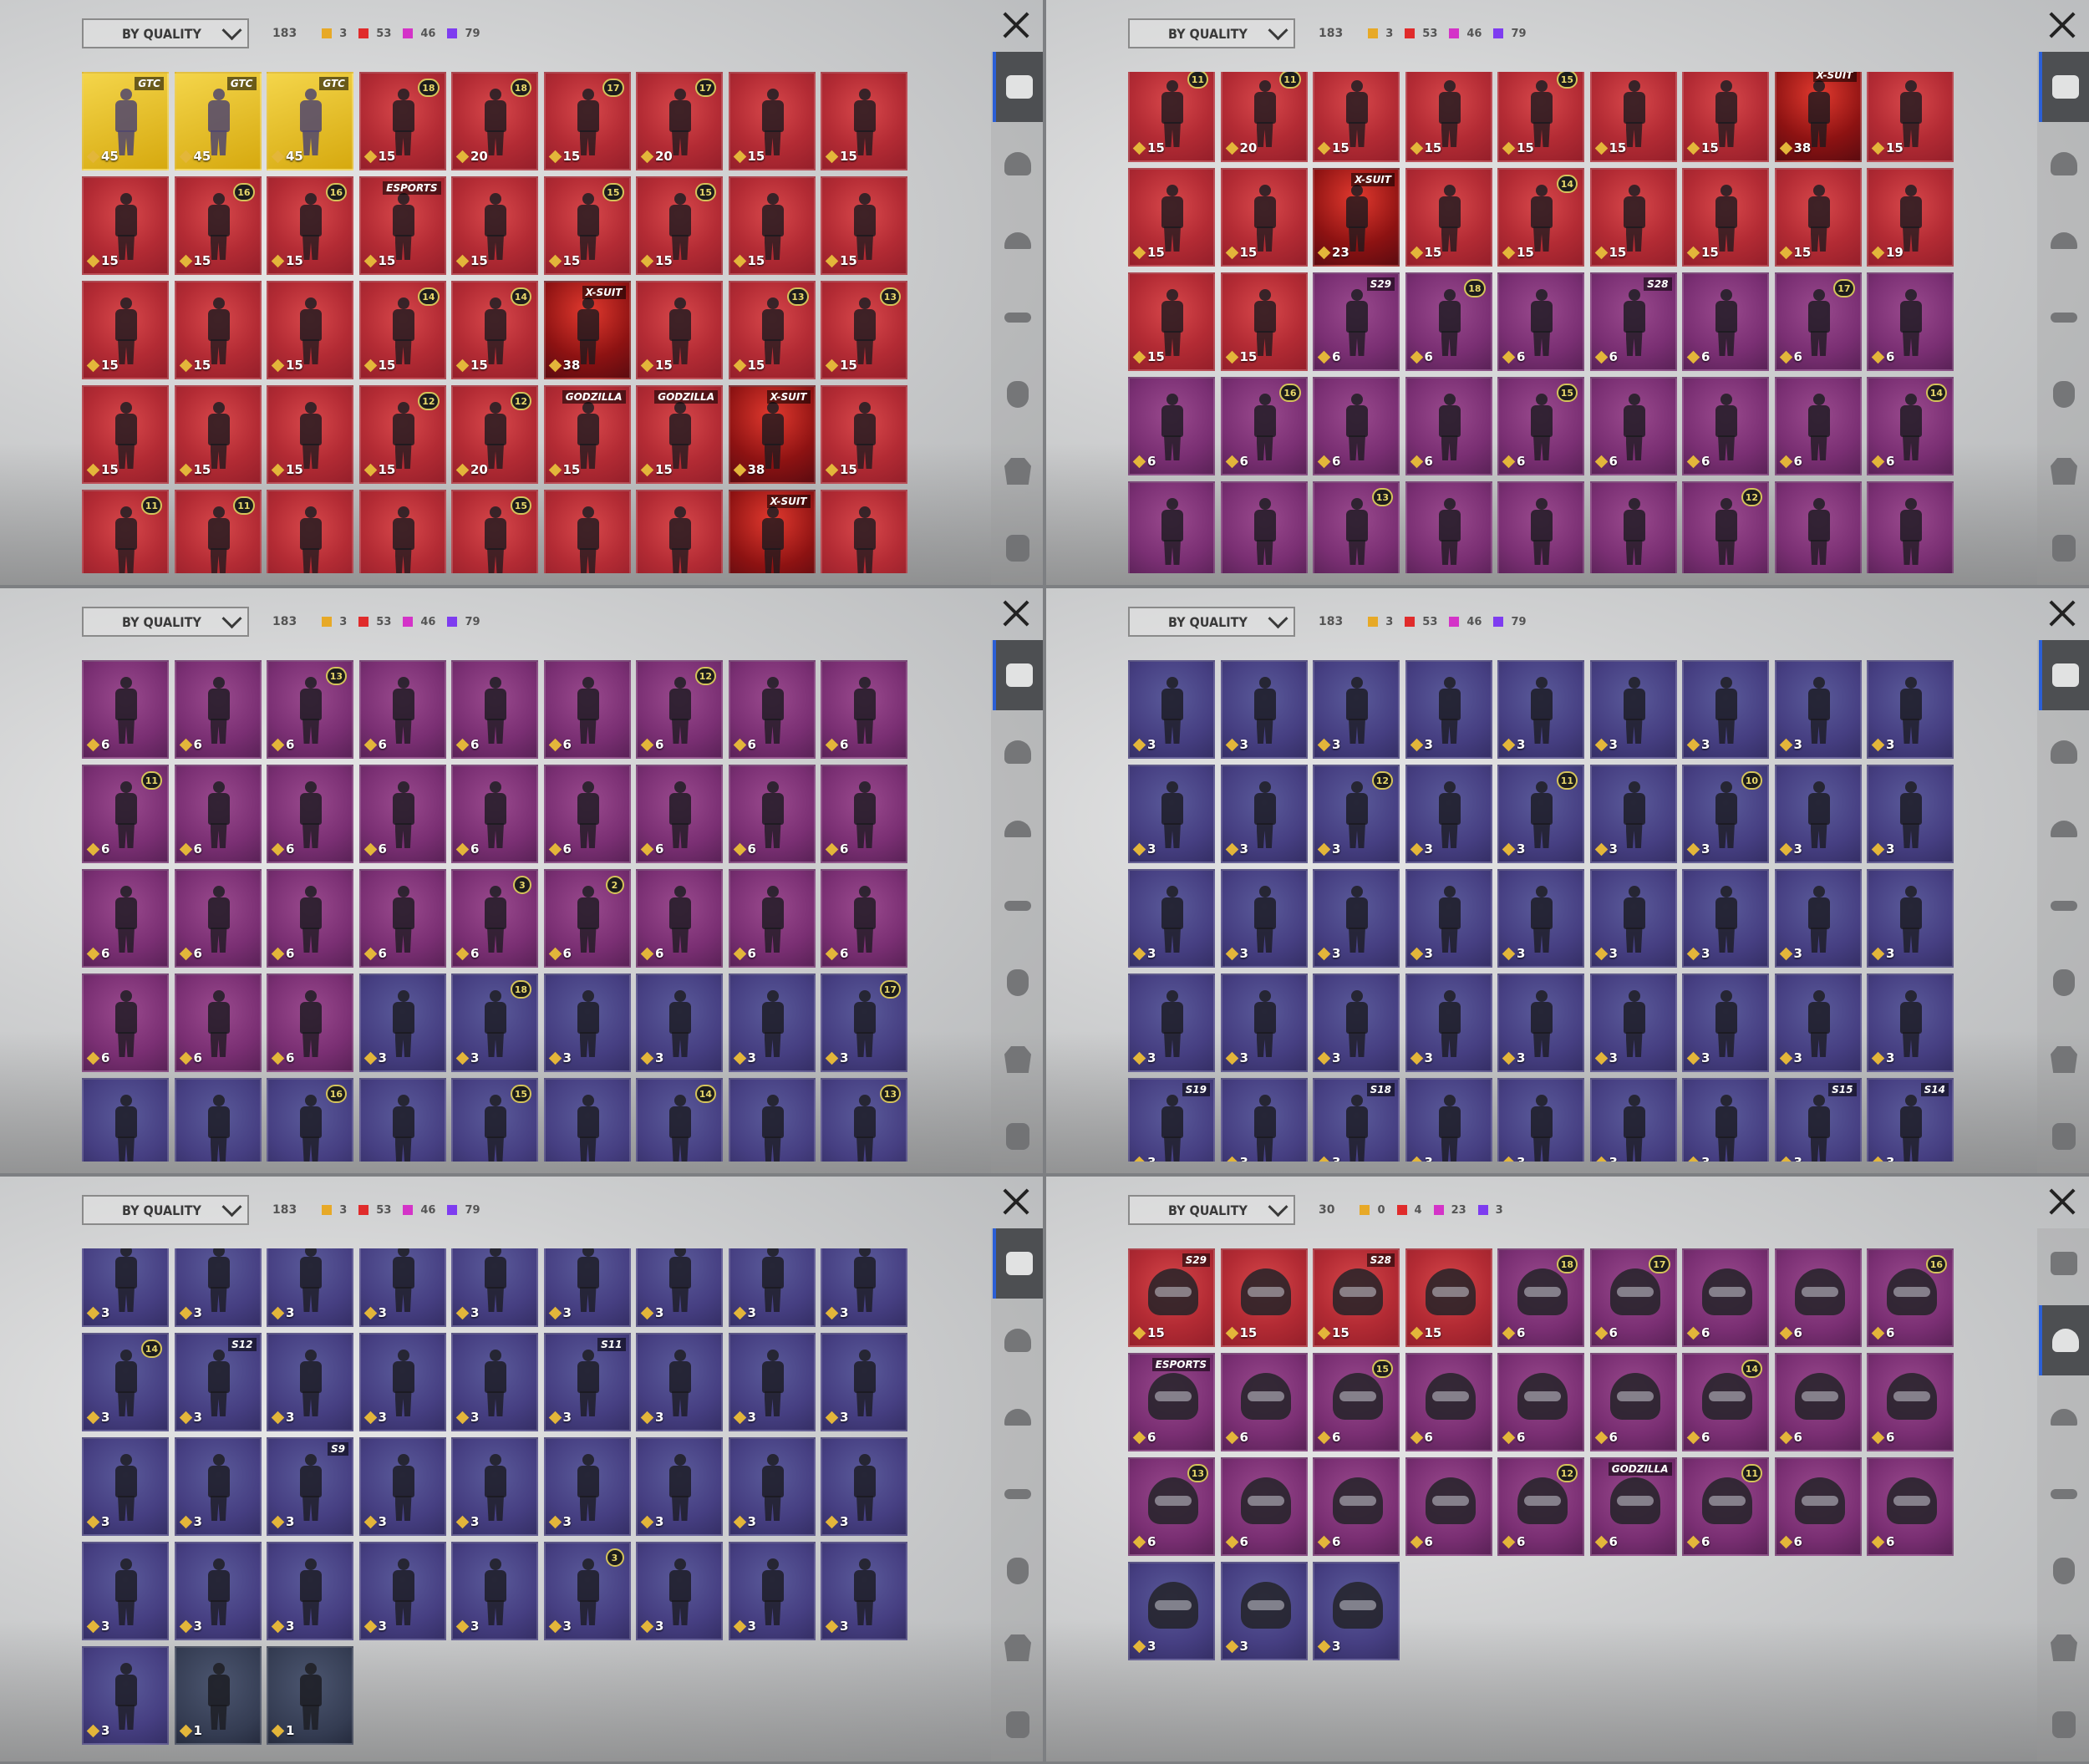 This screenshot has width=2089, height=1764. I want to click on helmet-item: 15, so click(1264, 1297).